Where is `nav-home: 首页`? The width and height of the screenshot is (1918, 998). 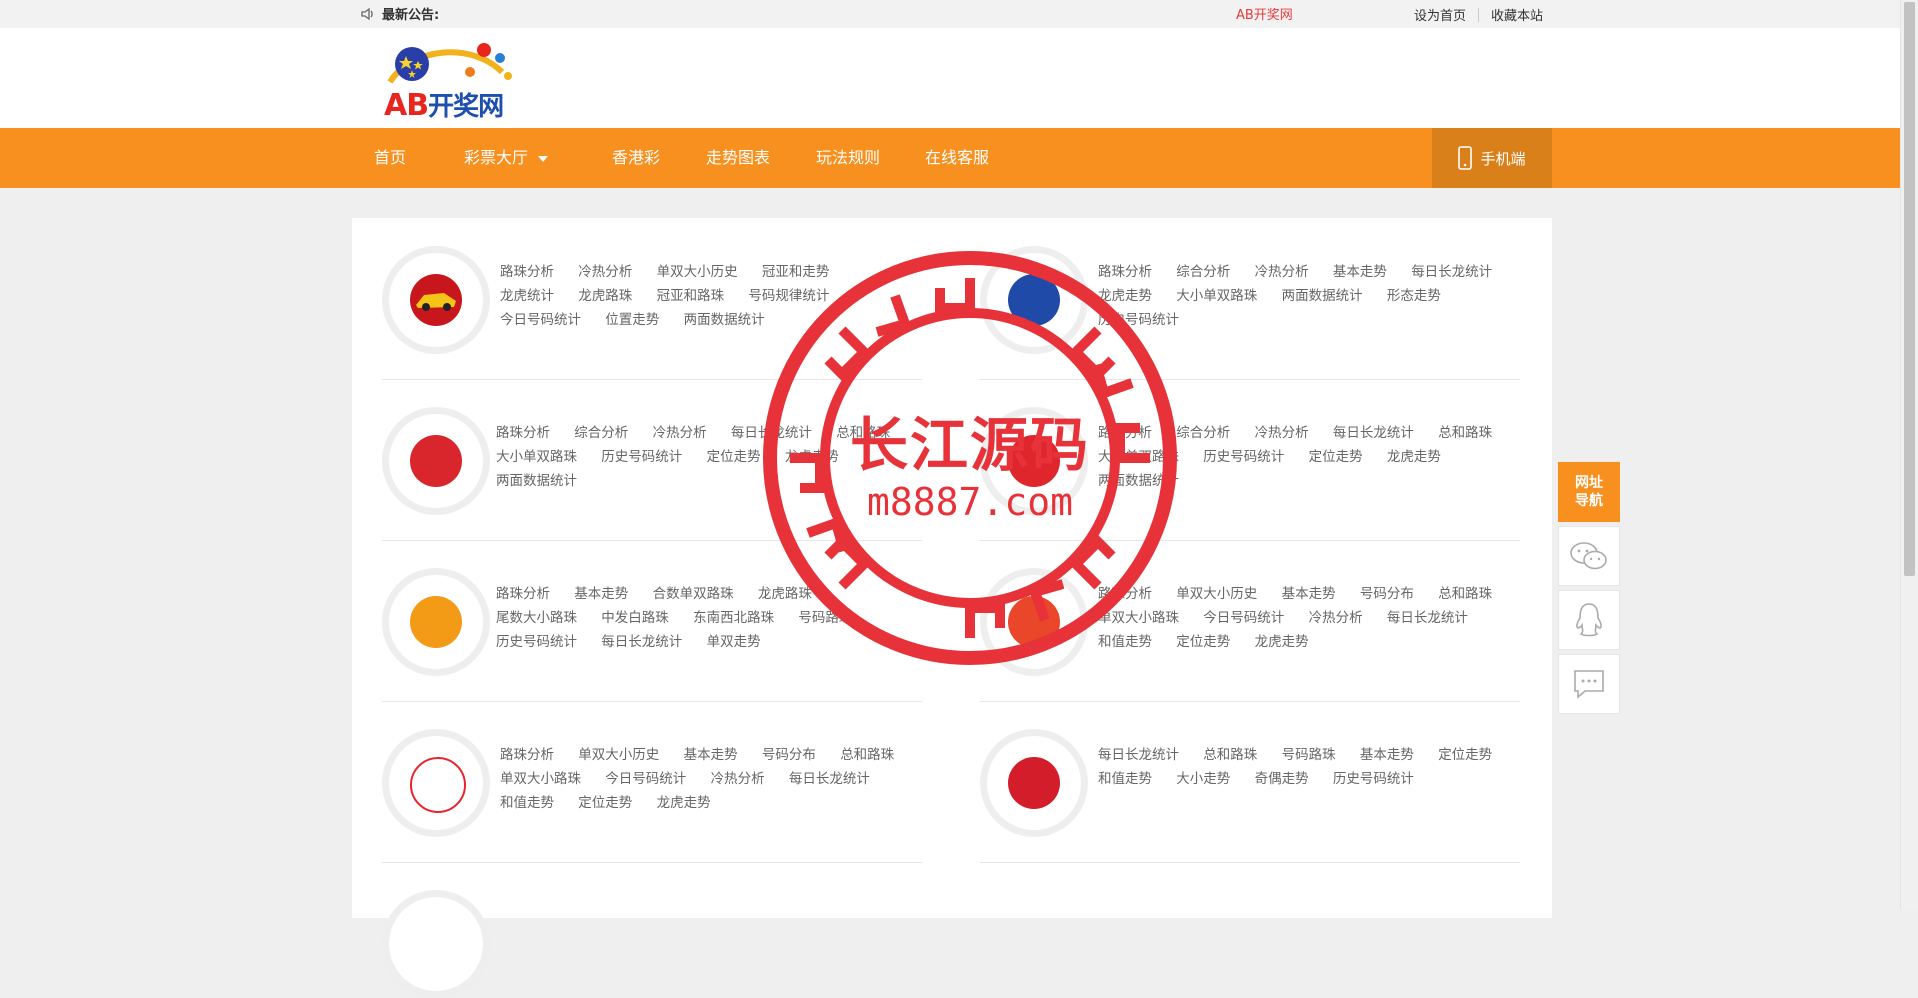
nav-home: 首页 is located at coordinates (390, 158).